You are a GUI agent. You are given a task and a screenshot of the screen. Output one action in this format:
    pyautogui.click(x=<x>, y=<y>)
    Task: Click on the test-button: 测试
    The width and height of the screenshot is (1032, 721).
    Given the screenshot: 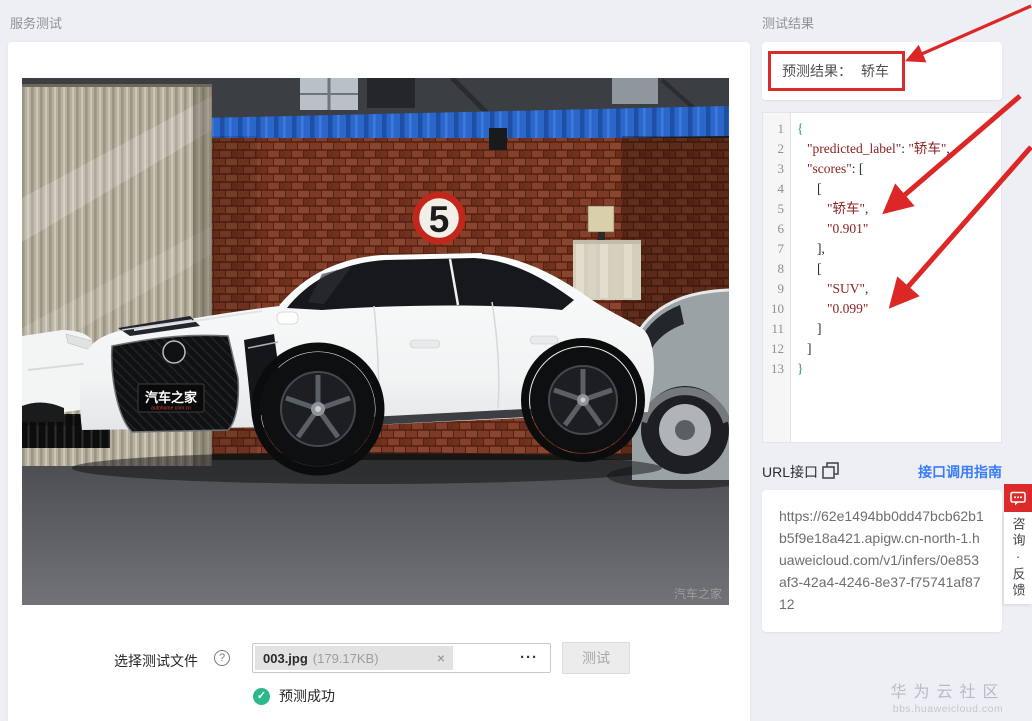 What is the action you would take?
    pyautogui.click(x=596, y=658)
    